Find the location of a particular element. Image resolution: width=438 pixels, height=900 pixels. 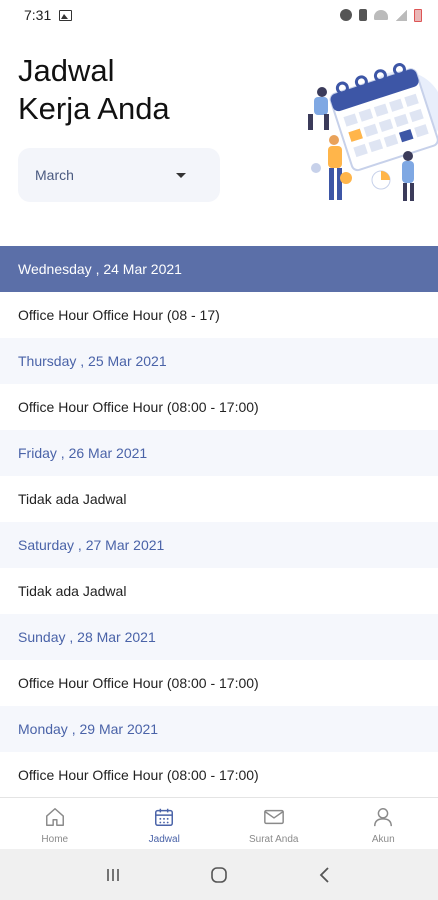

day-header-label: Monday , 29 Mar 2021 is located at coordinates (88, 729).